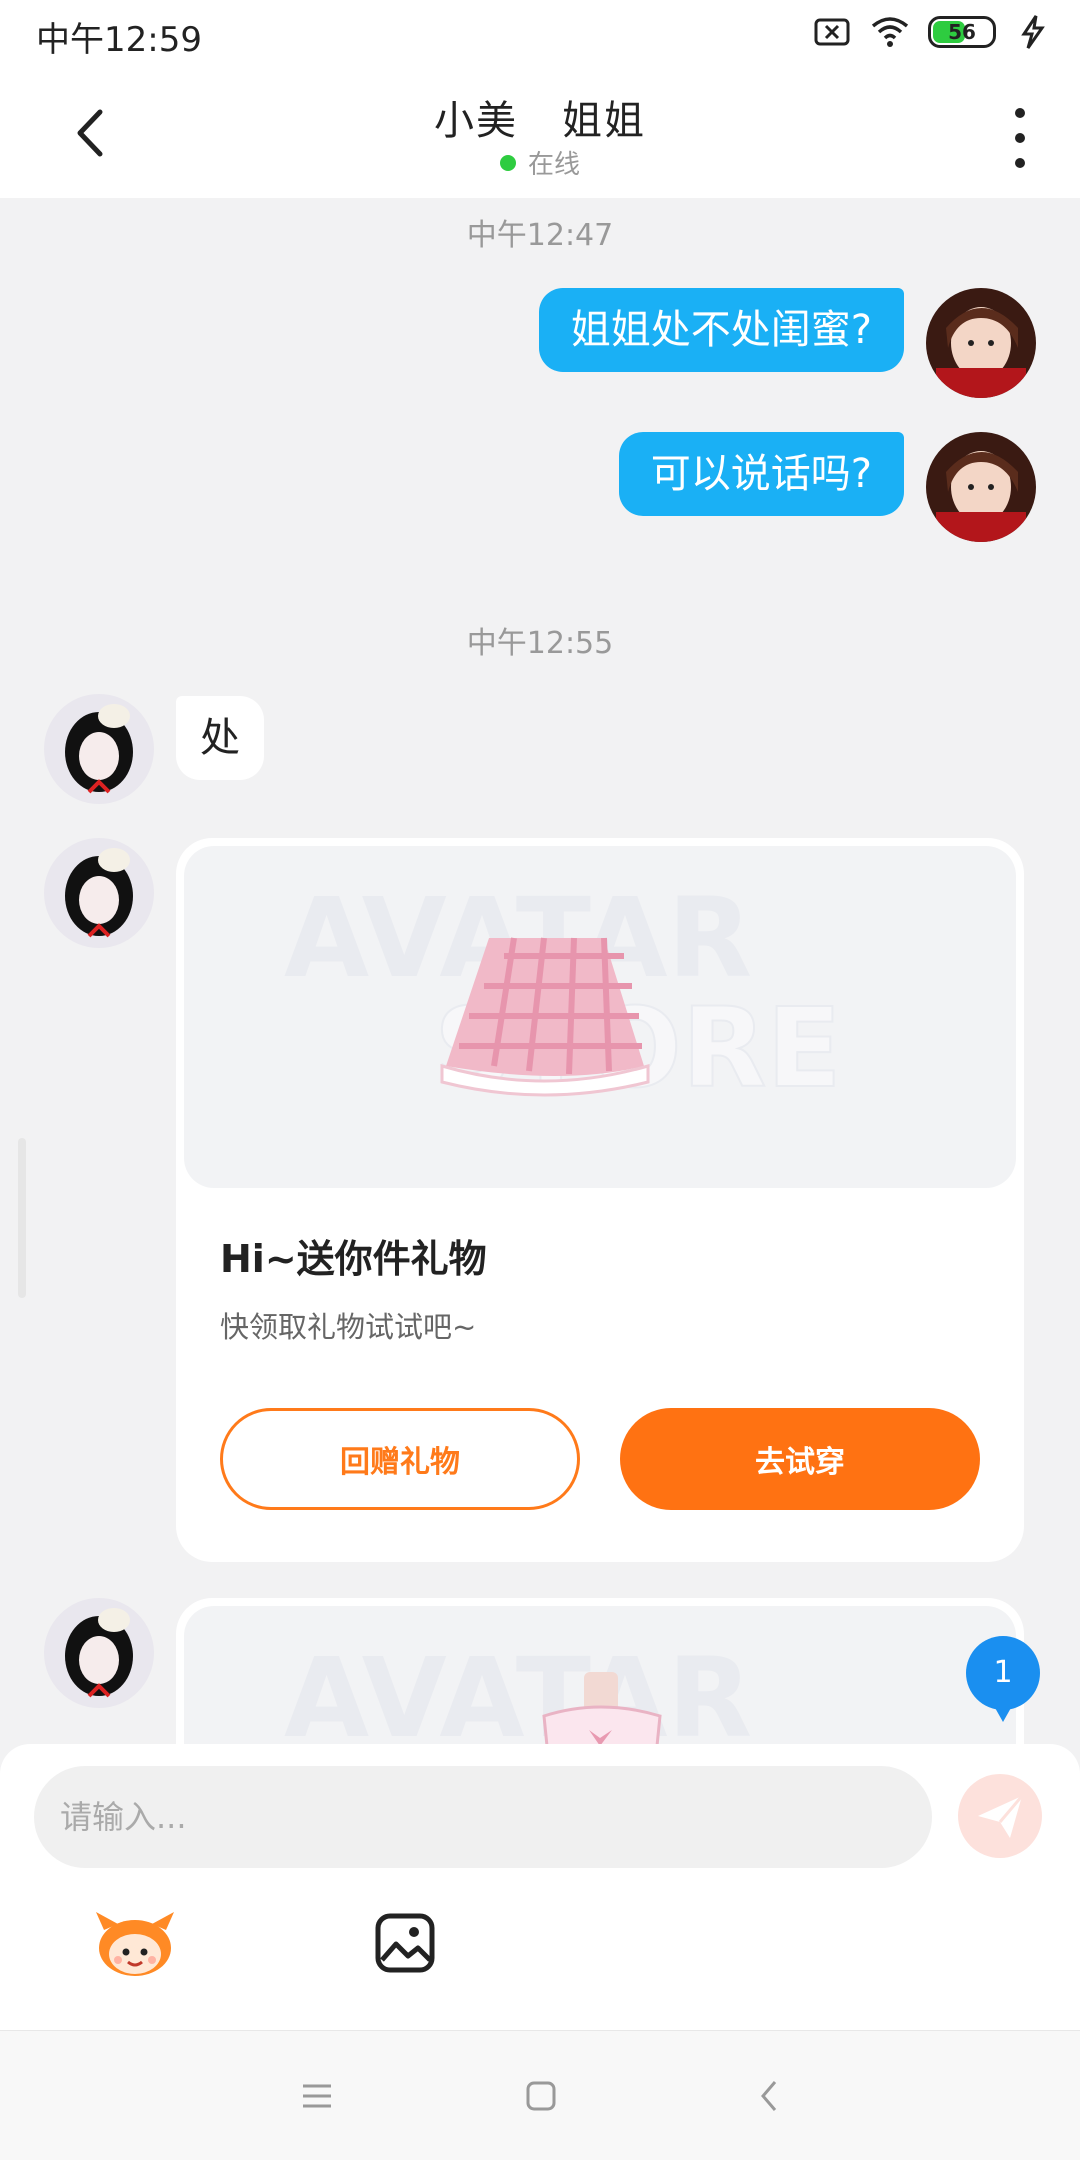 The height and width of the screenshot is (2160, 1080). I want to click on home-button, so click(541, 2096).